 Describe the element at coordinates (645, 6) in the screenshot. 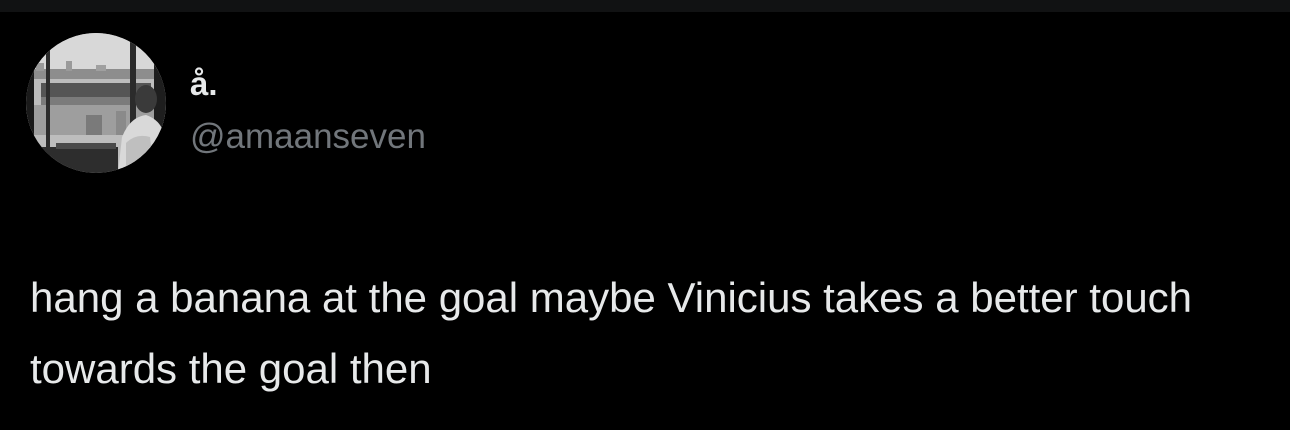

I see `top-strip` at that location.